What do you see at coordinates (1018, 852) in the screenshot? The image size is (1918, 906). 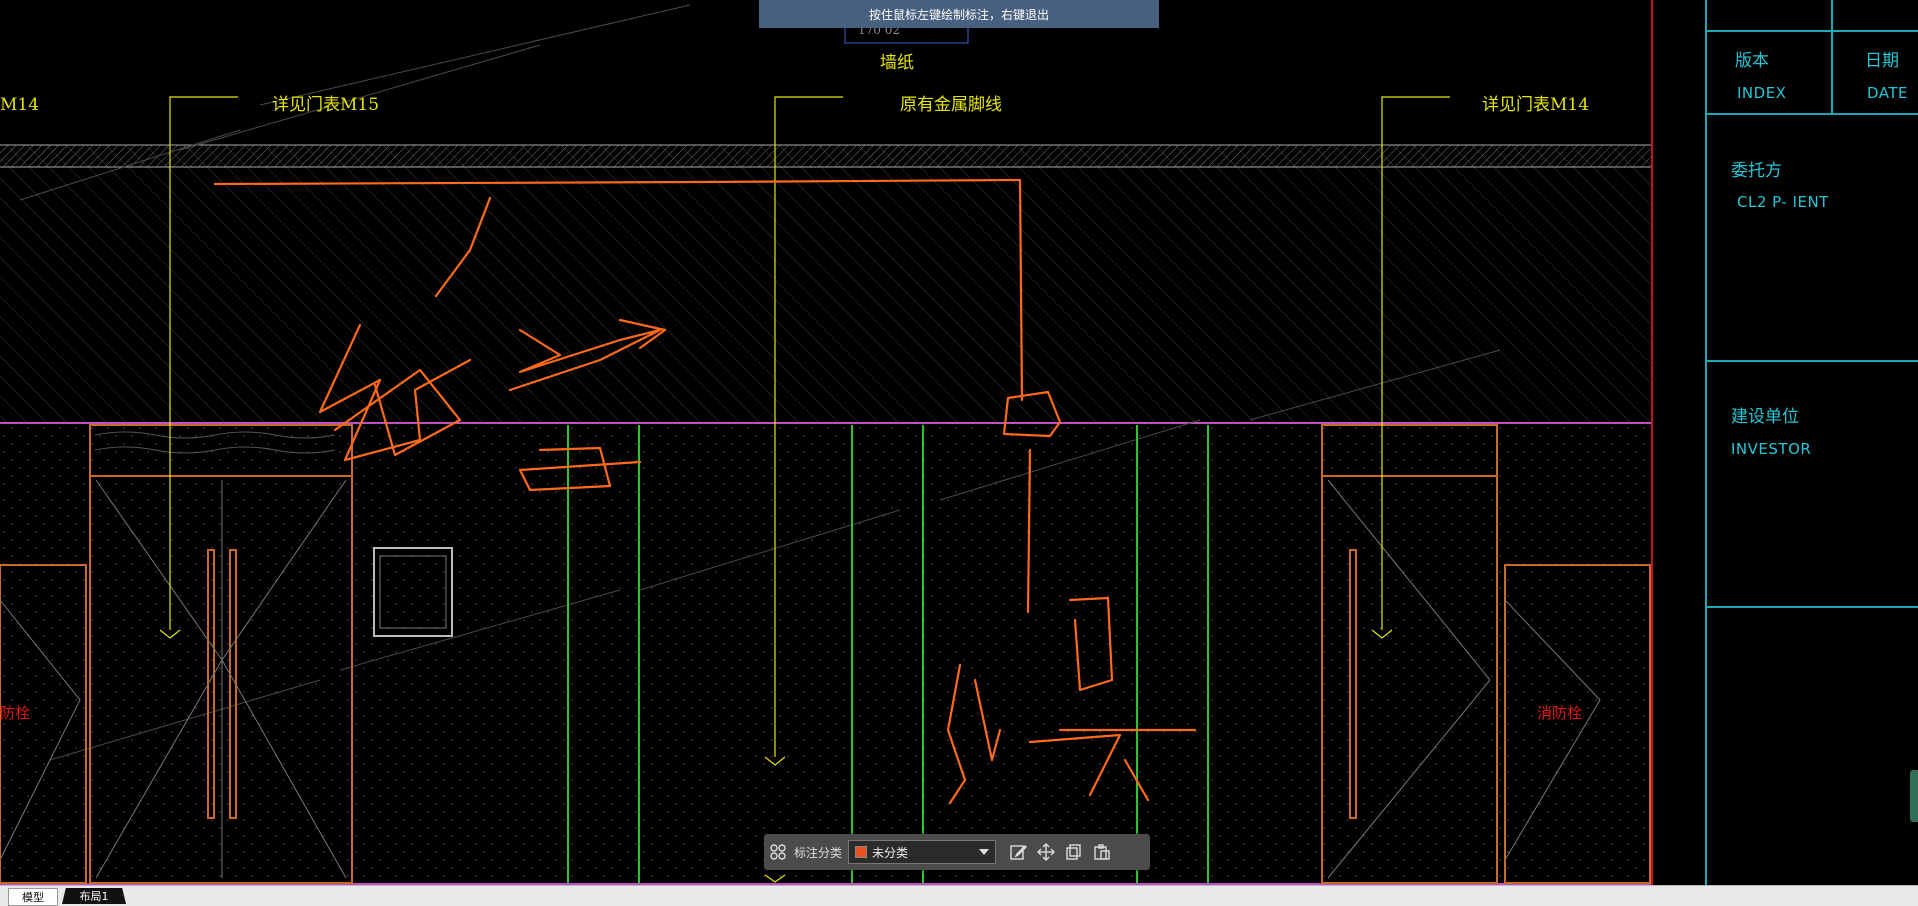 I see `edit-icon` at bounding box center [1018, 852].